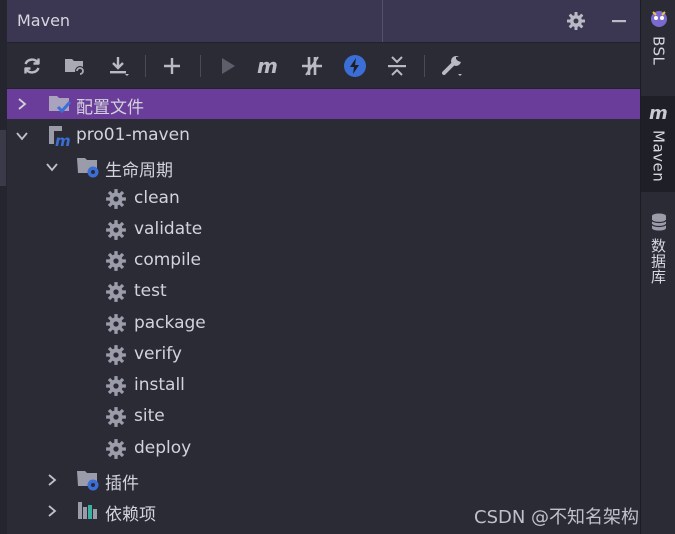 This screenshot has height=534, width=675. What do you see at coordinates (88, 480) in the screenshot?
I see `plugins-folder-icon` at bounding box center [88, 480].